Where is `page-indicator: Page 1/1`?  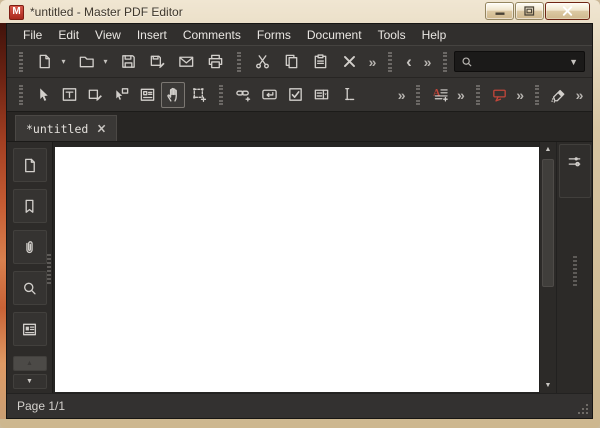
page-indicator: Page 1/1 is located at coordinates (41, 406).